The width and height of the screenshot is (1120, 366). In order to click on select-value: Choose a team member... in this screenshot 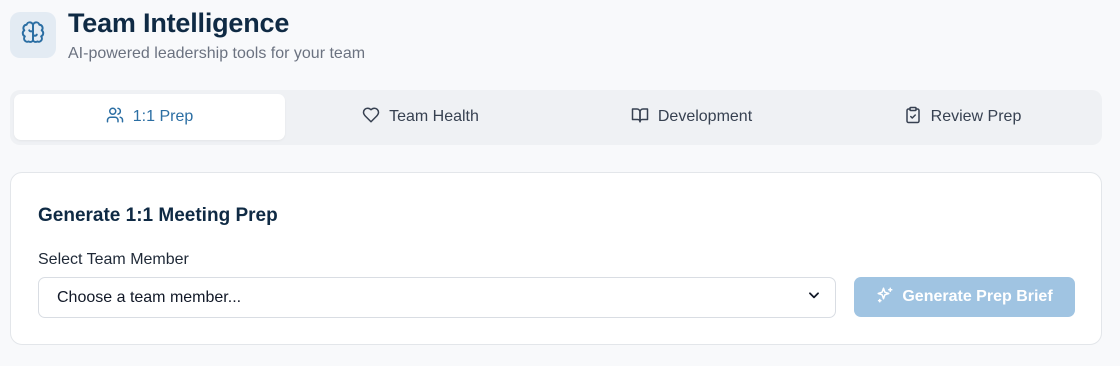, I will do `click(149, 297)`.